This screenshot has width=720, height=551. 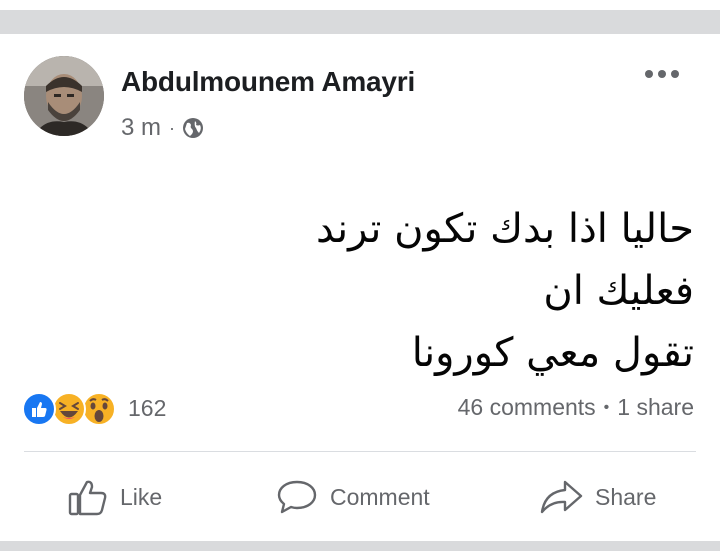 I want to click on share-arrow-icon, so click(x=561, y=497).